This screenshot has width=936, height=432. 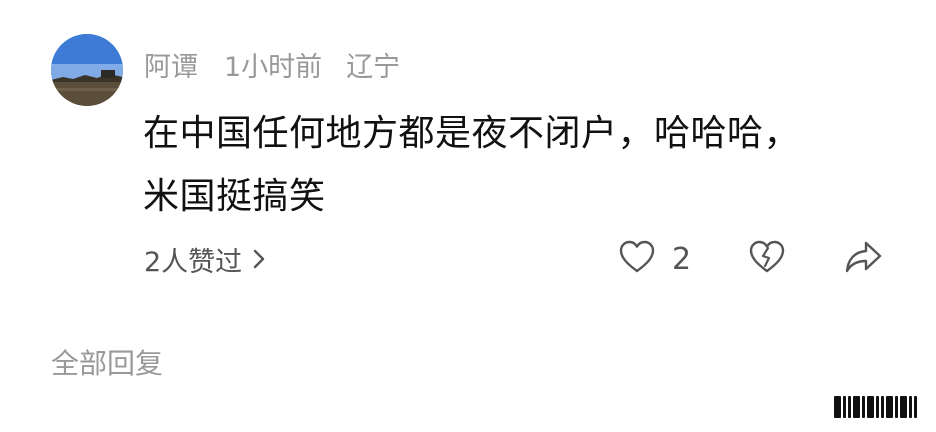 I want to click on likes-summary-link: 2人赞过, so click(x=205, y=259).